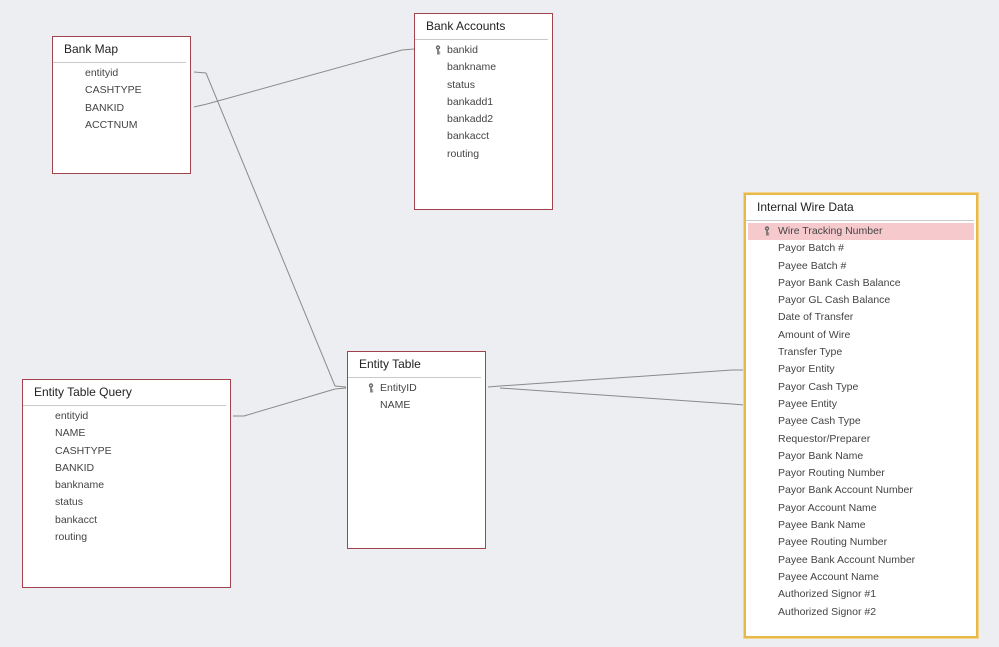  Describe the element at coordinates (861, 490) in the screenshot. I see `field-item: Payor Bank Account Number` at that location.